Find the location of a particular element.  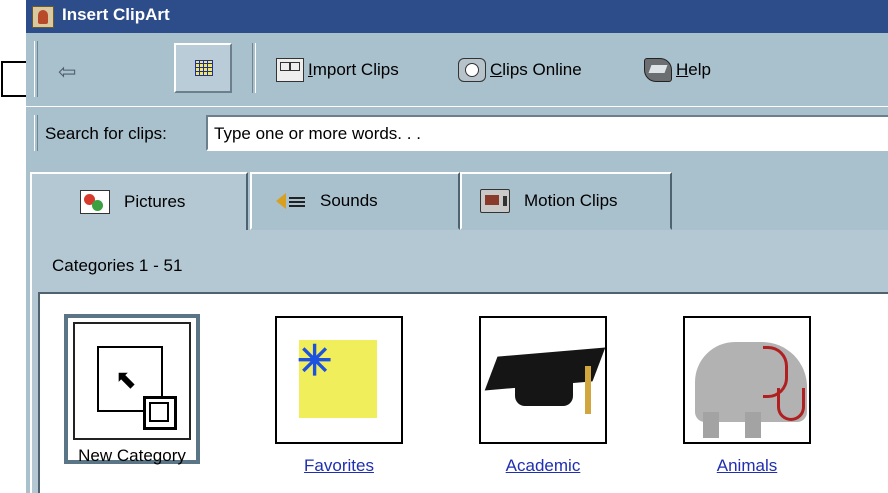

category-label: Favorites is located at coordinates (339, 466).